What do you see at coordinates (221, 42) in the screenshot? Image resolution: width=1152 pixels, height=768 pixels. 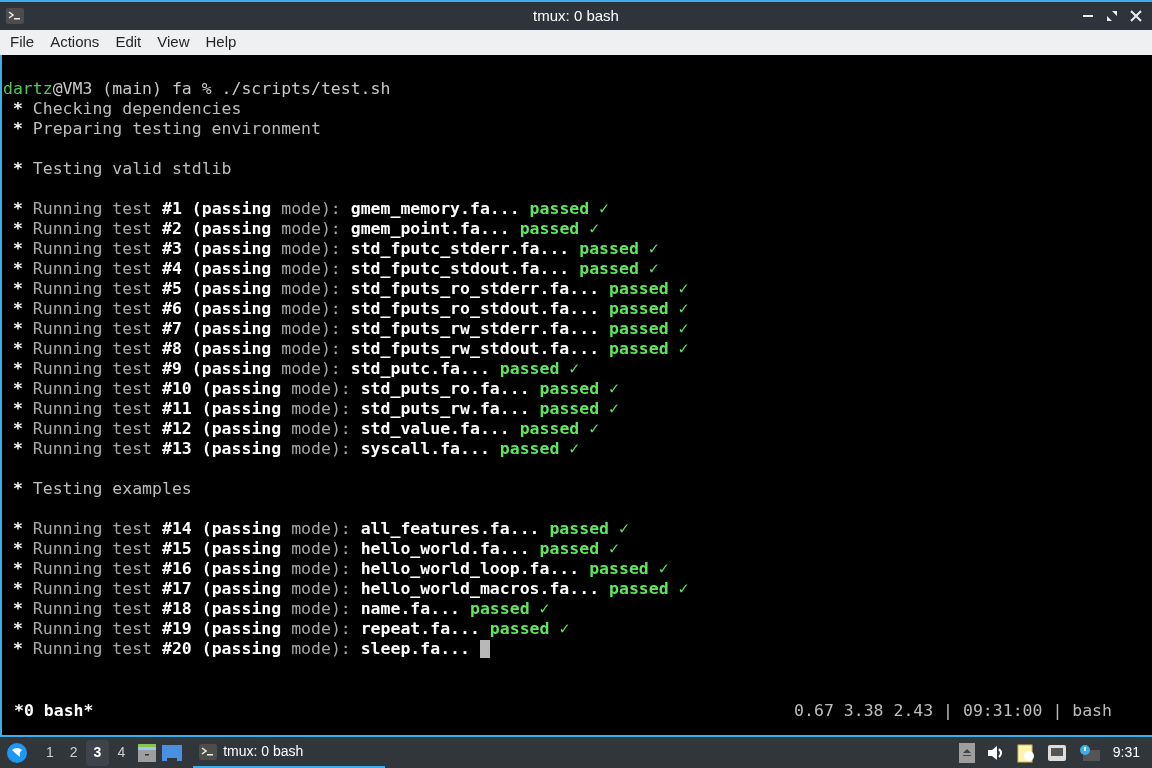 I see `menu-item: Help` at bounding box center [221, 42].